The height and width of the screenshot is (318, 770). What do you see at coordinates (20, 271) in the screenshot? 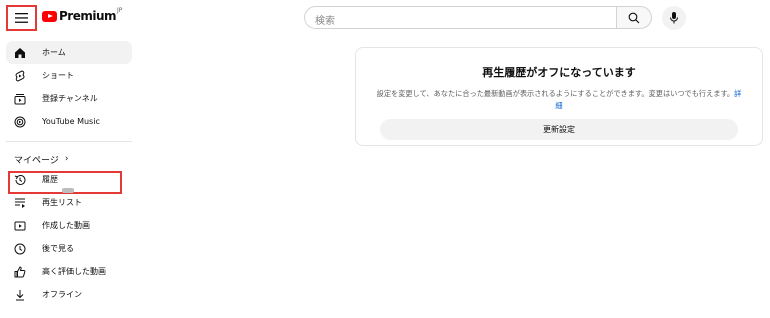
I see `liked-videos-icon` at bounding box center [20, 271].